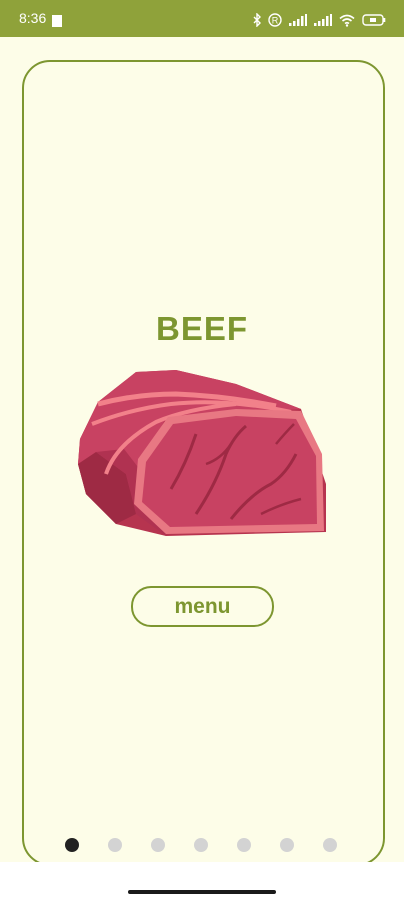  I want to click on beef-image, so click(202, 453).